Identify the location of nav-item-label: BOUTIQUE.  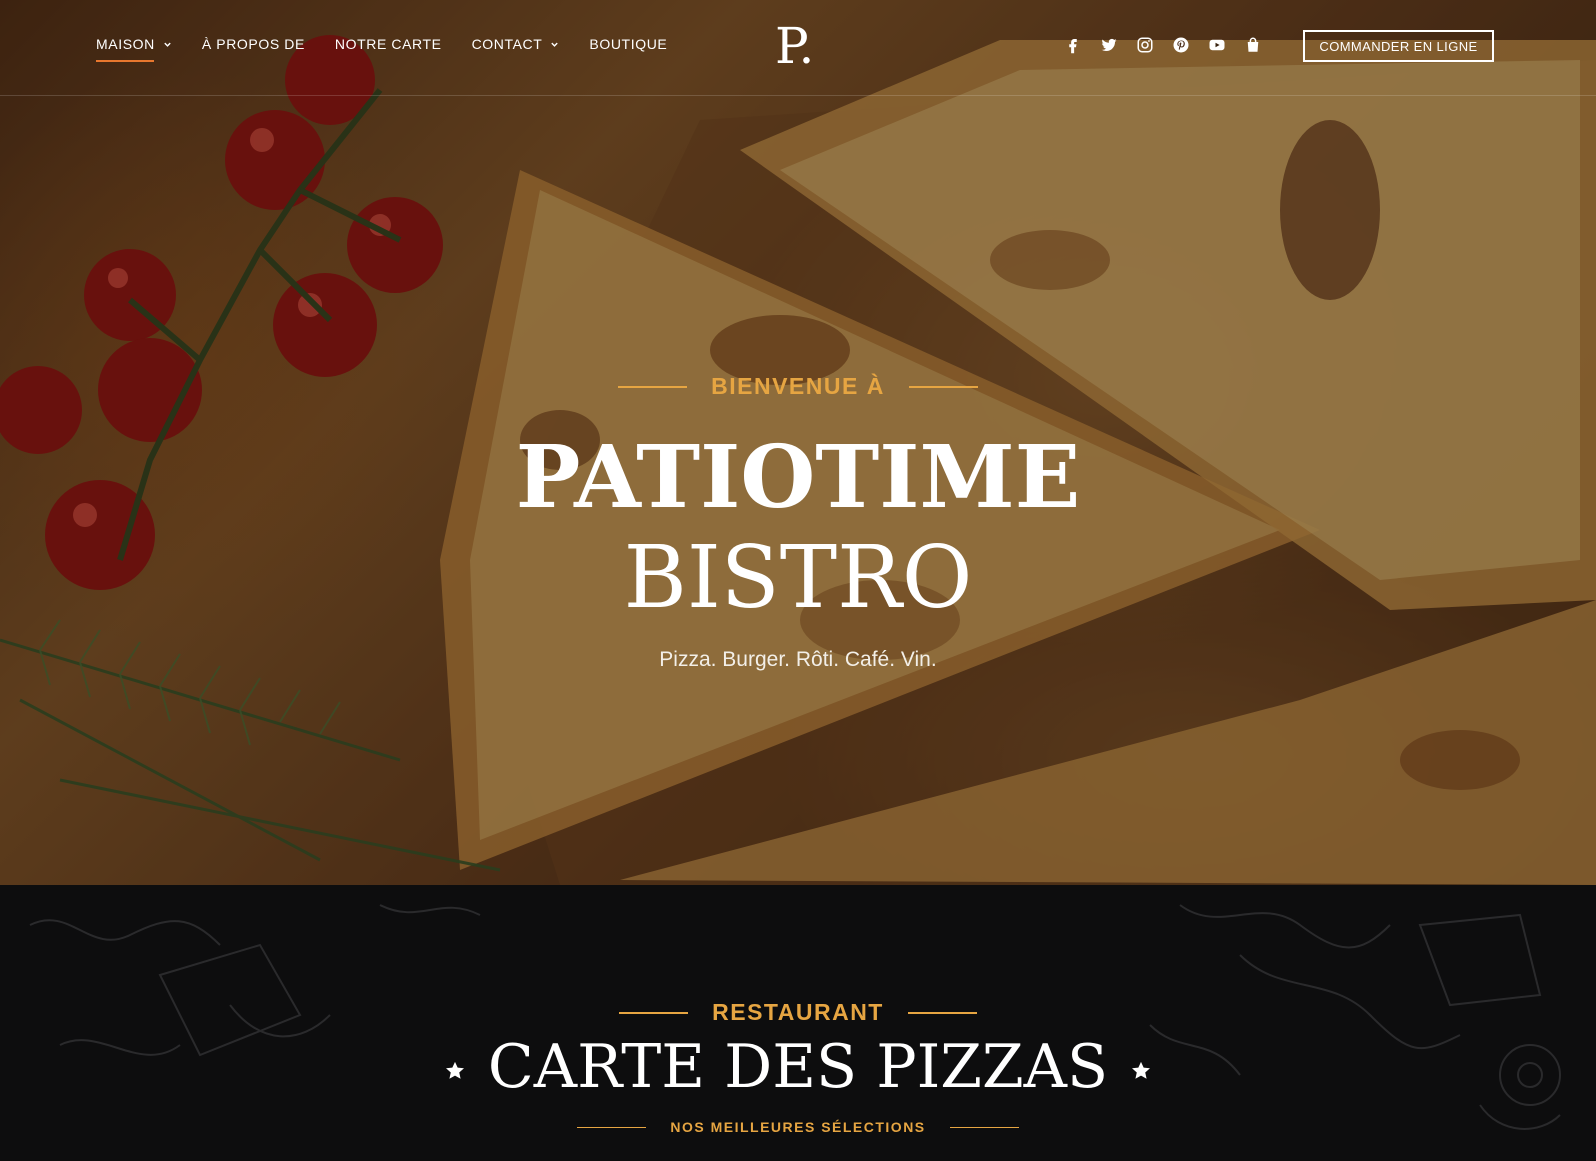
(628, 44).